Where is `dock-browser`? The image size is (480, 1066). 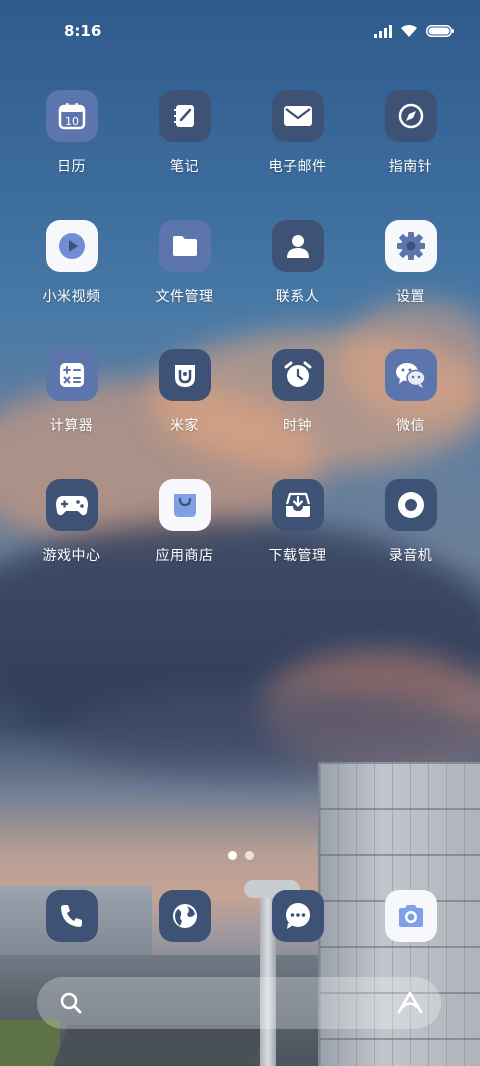
dock-browser is located at coordinates (184, 916).